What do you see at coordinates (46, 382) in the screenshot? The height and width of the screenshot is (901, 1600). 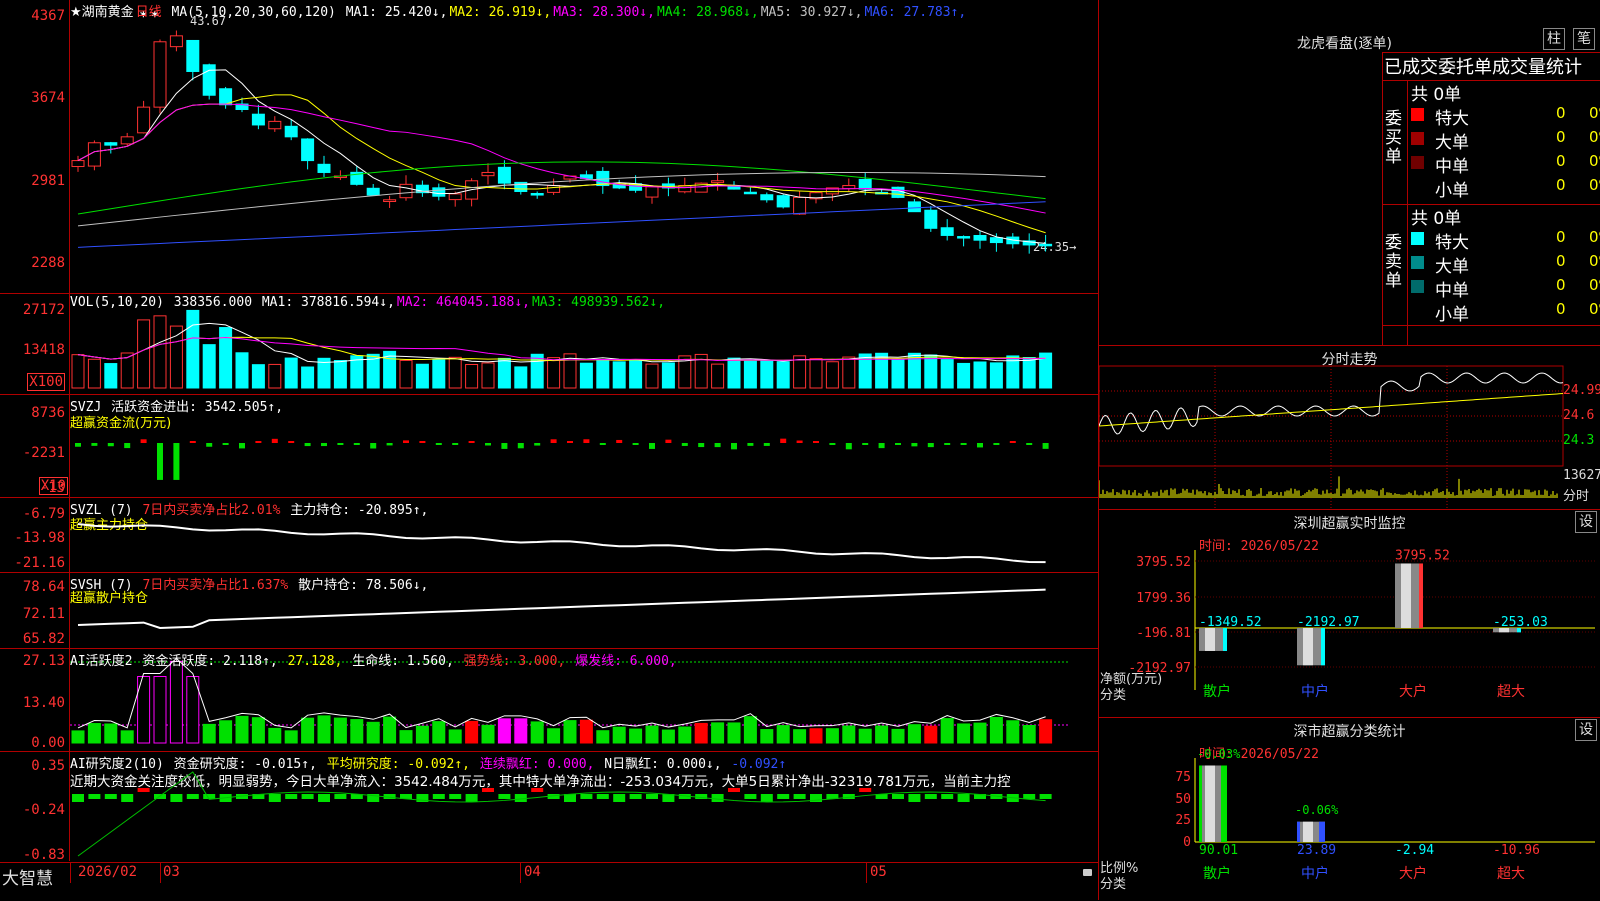 I see `volume-unit: X100` at bounding box center [46, 382].